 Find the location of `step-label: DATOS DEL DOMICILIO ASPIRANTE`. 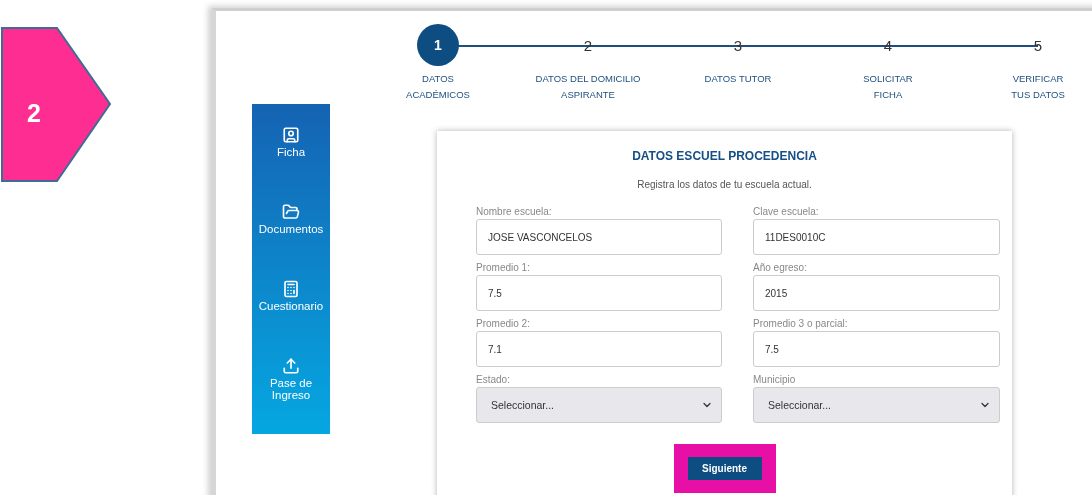

step-label: DATOS DEL DOMICILIO ASPIRANTE is located at coordinates (588, 87).